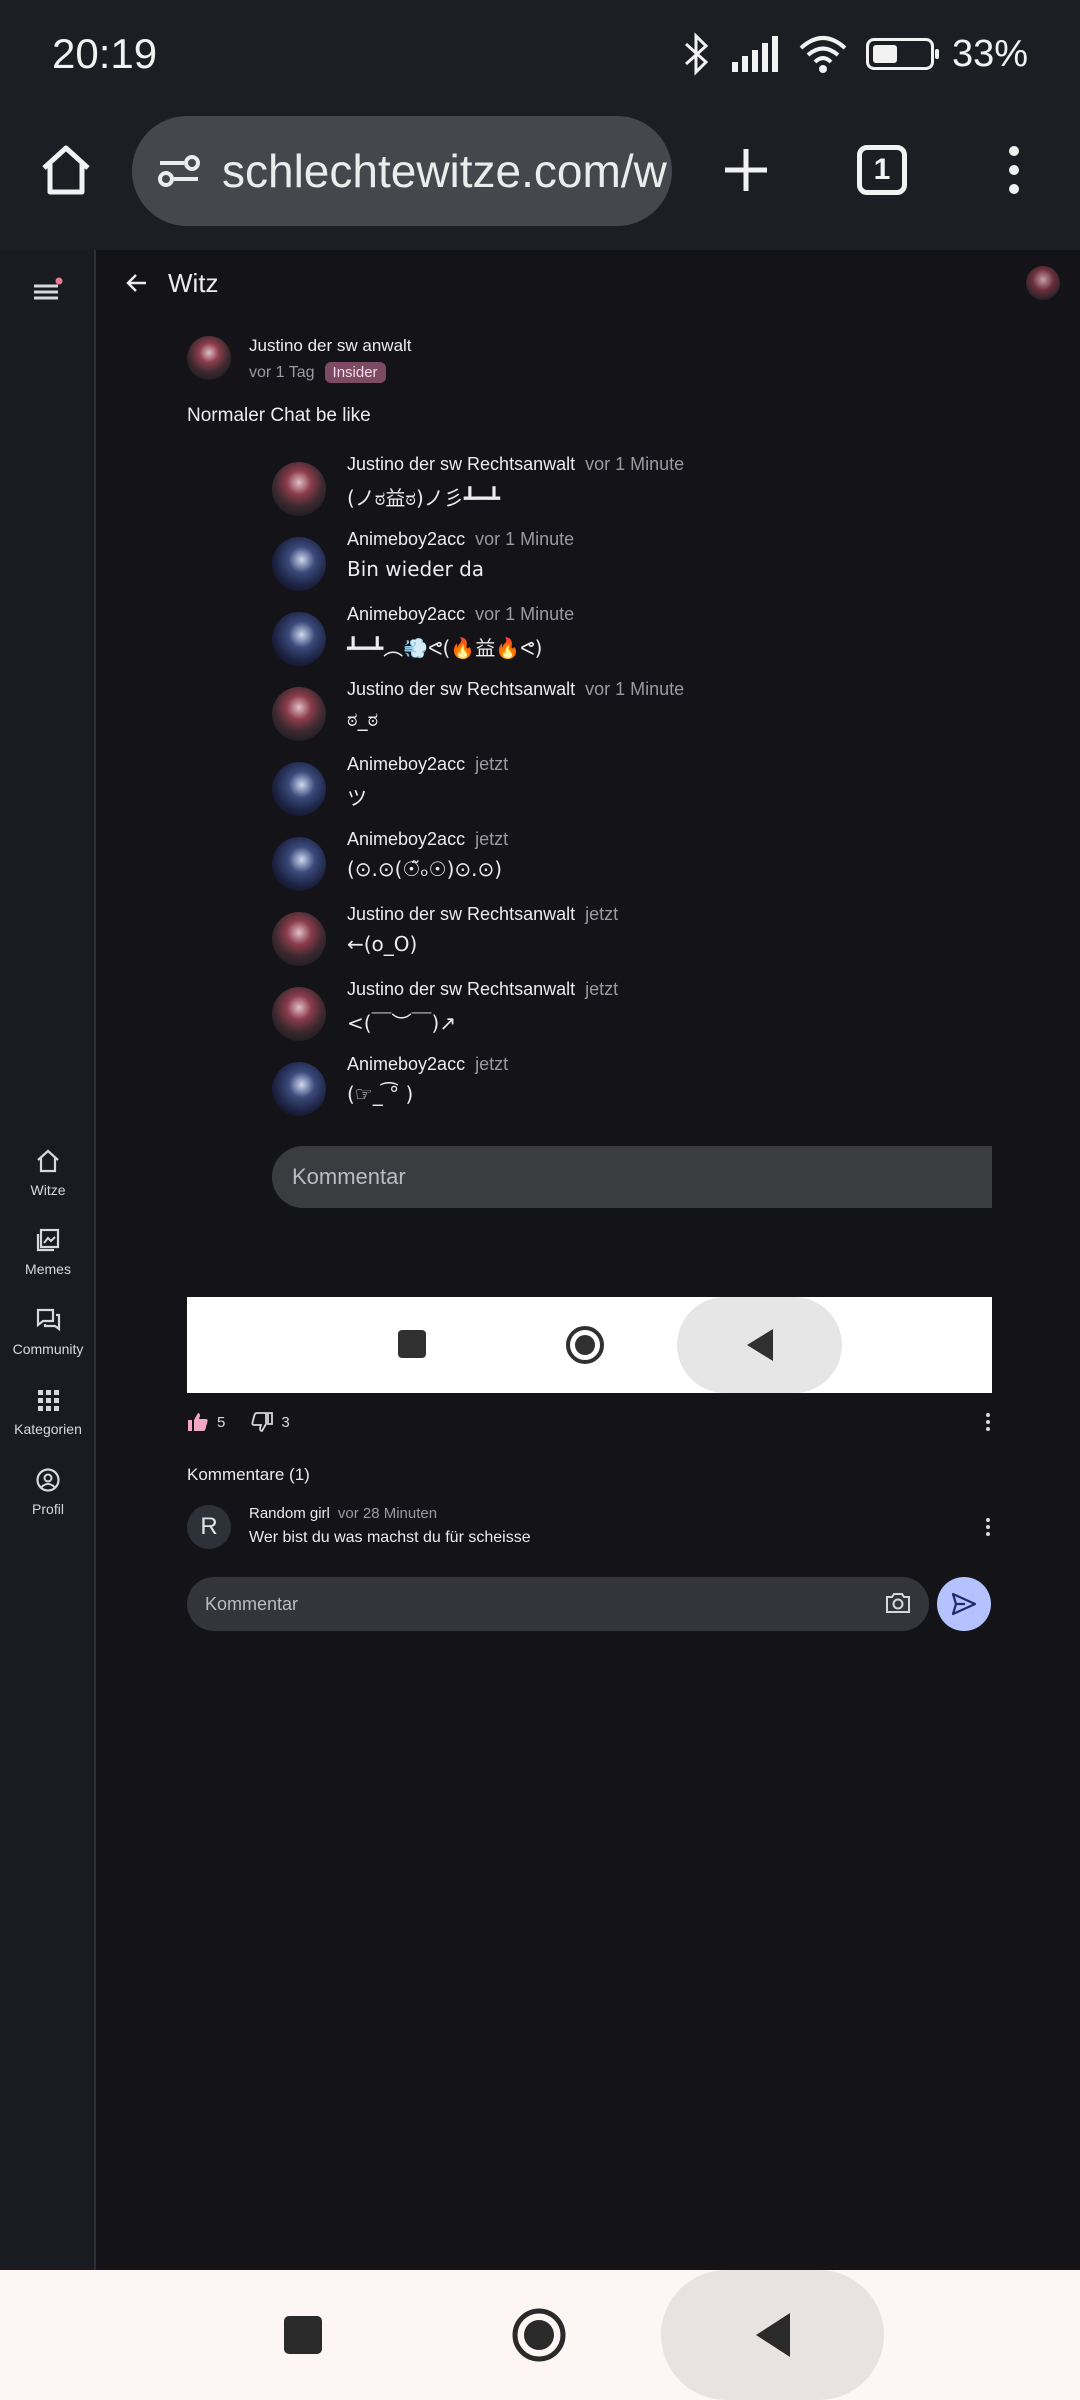  I want to click on back-nav-button, so click(773, 2335).